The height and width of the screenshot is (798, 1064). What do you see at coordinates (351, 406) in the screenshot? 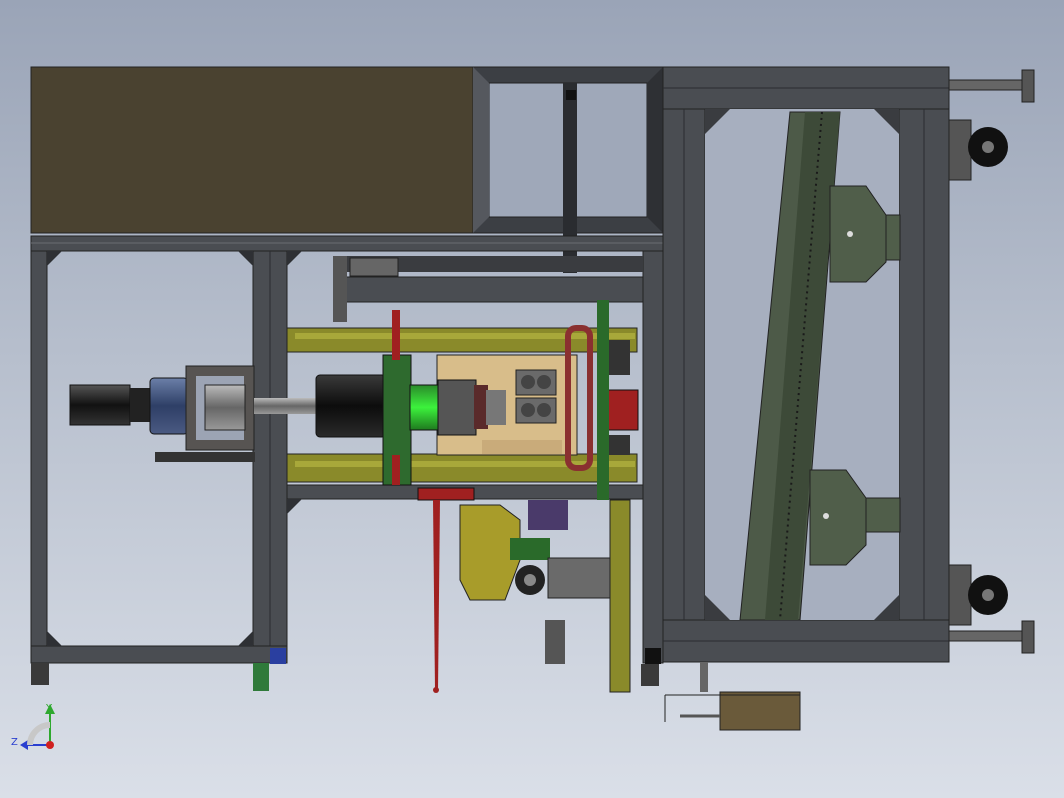
I see `spindle-drum` at bounding box center [351, 406].